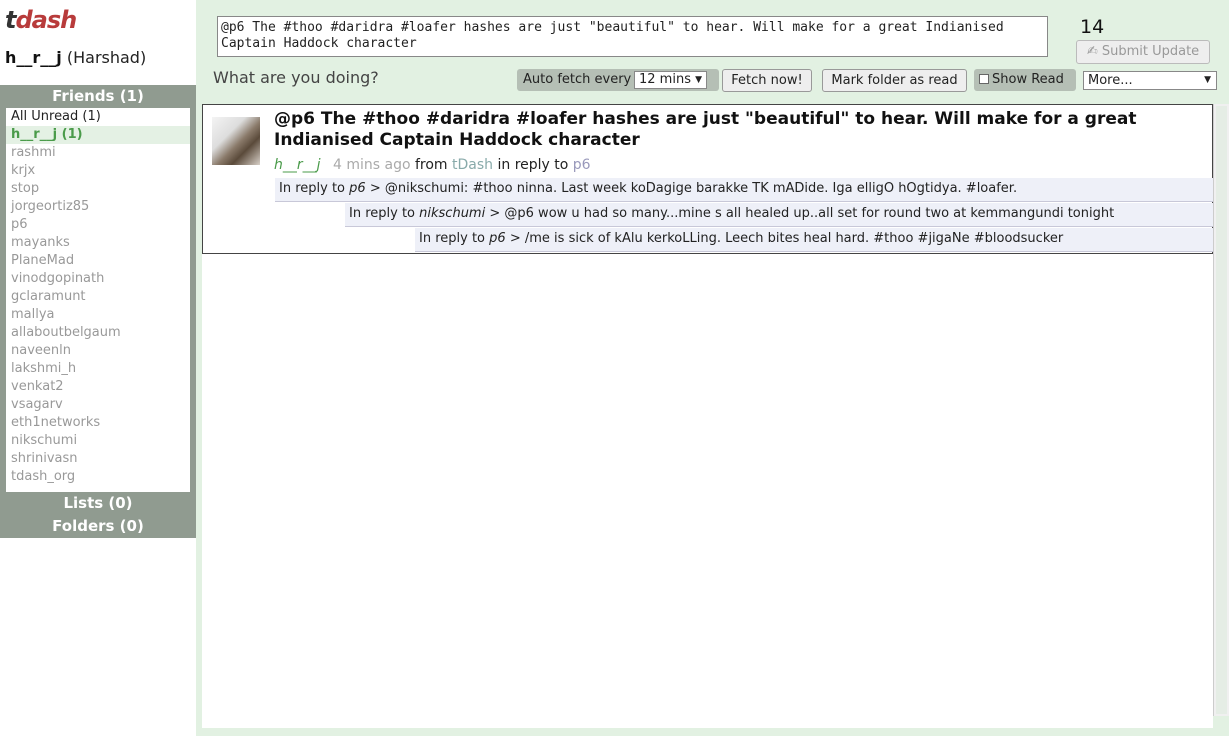 The height and width of the screenshot is (736, 1229). I want to click on fetch-now-button: Fetch now!, so click(767, 80).